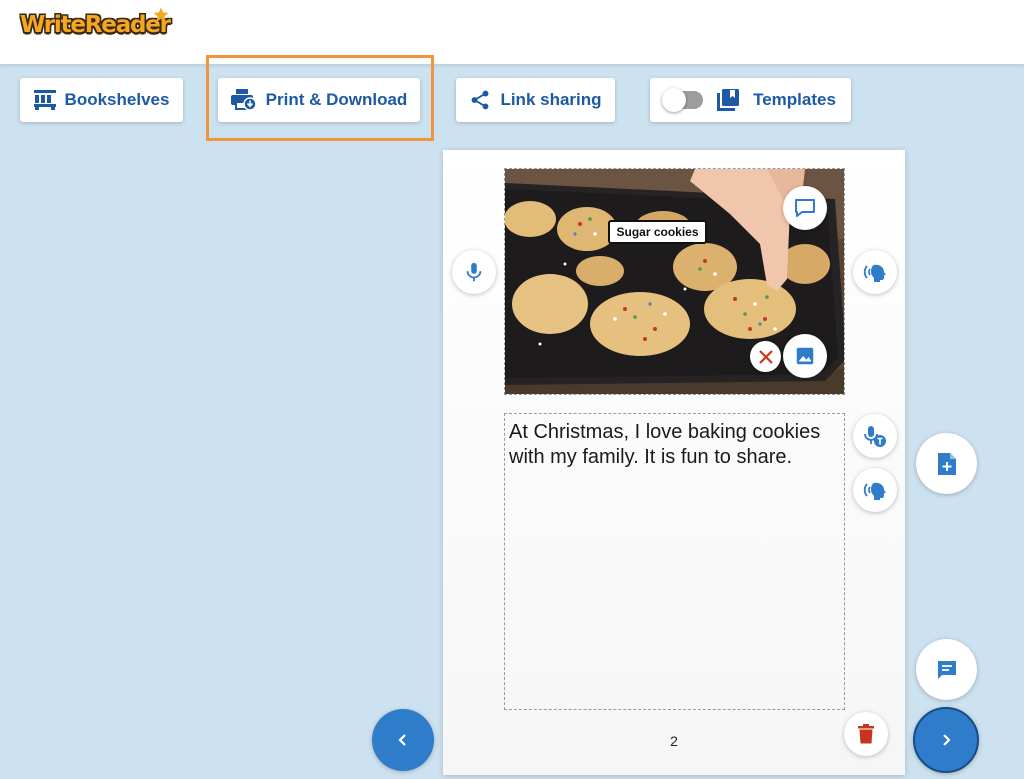  I want to click on top-header: WriteReader, so click(512, 32).